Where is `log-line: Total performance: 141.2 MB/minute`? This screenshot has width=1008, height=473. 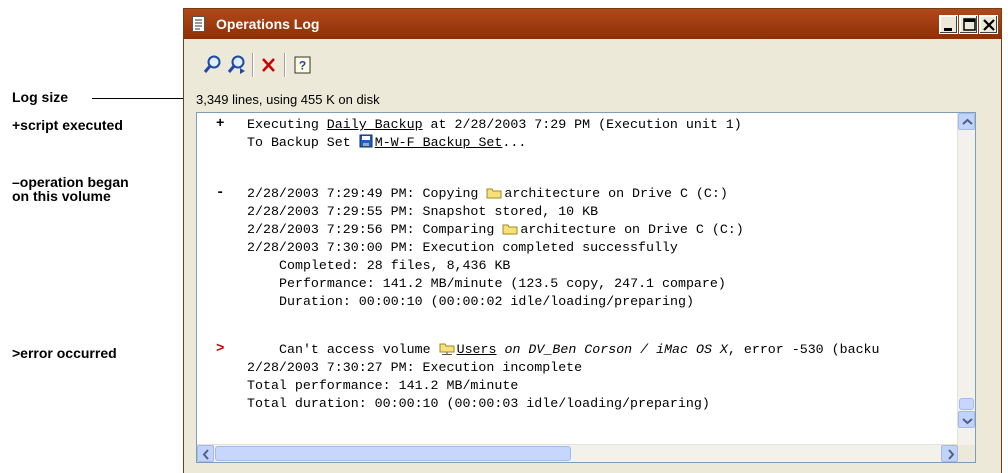
log-line: Total performance: 141.2 MB/minute is located at coordinates (383, 385).